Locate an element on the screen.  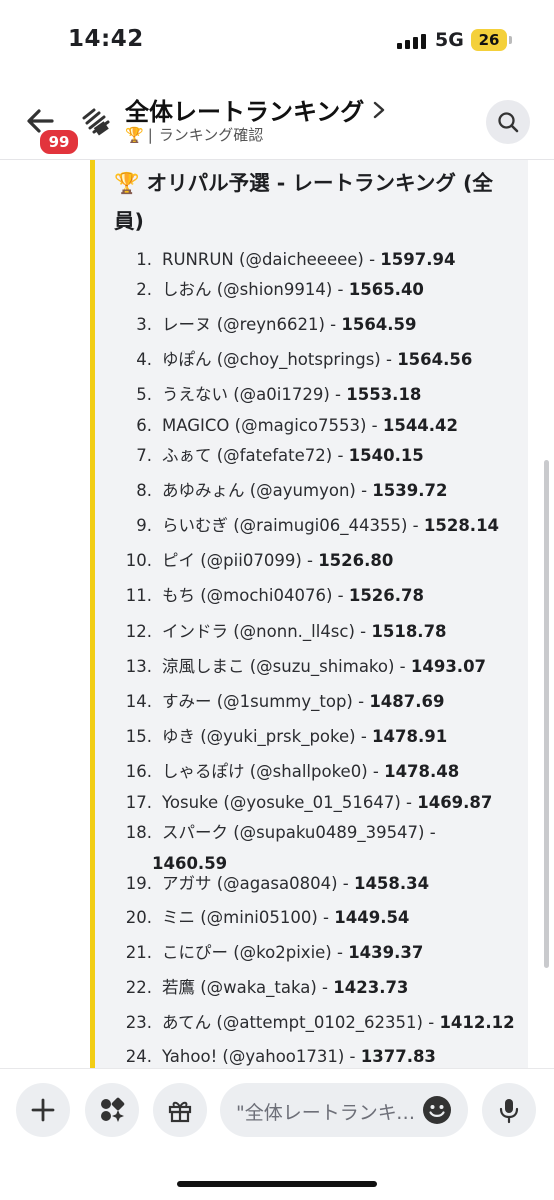
ranking-entry: 5. うえない (@a0i1729) - 1553.18 is located at coordinates (267, 393).